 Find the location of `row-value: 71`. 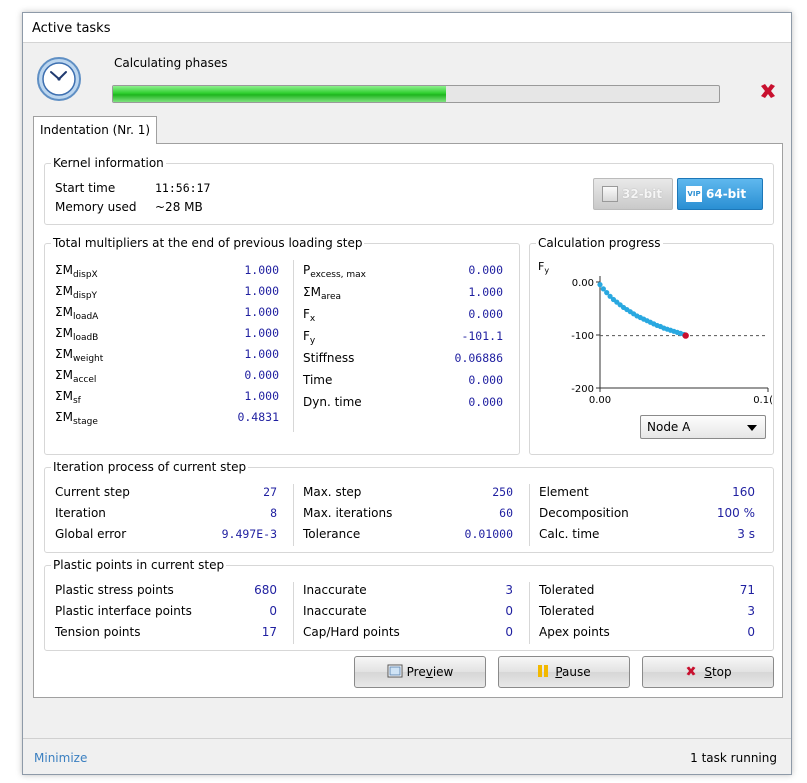

row-value: 71 is located at coordinates (747, 590).